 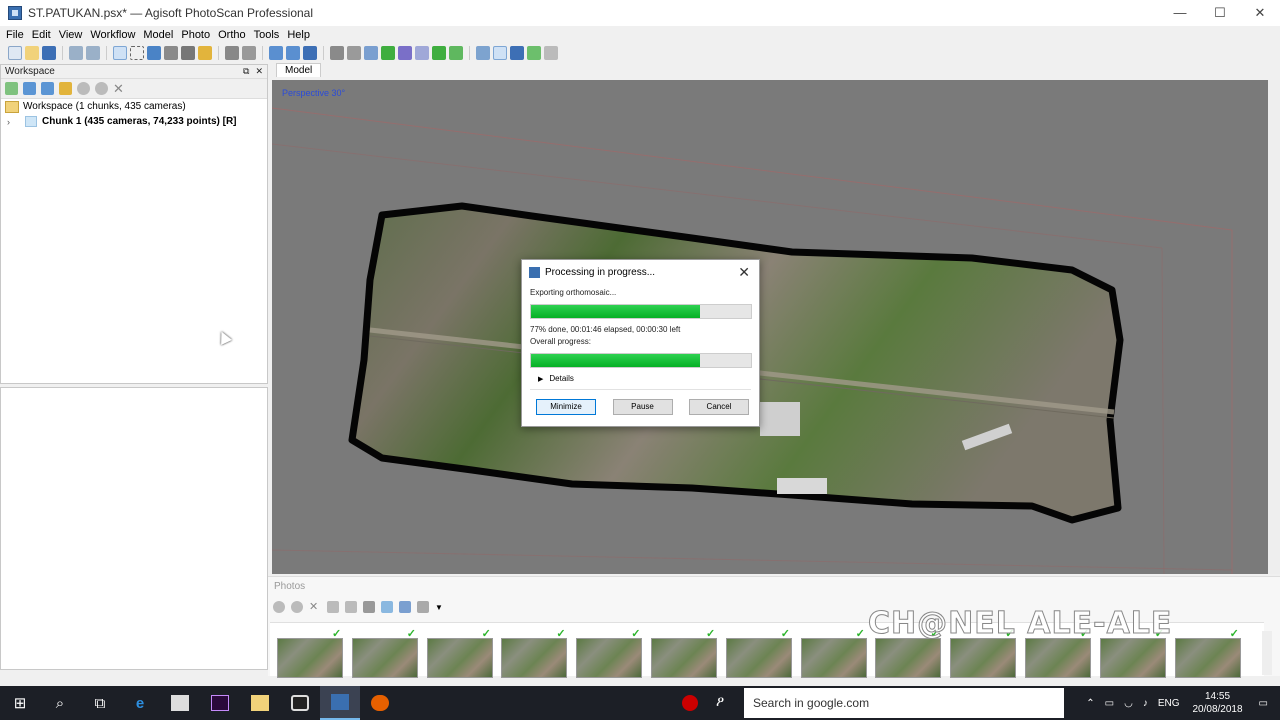 What do you see at coordinates (1109, 703) in the screenshot?
I see `battery-icon: ▭` at bounding box center [1109, 703].